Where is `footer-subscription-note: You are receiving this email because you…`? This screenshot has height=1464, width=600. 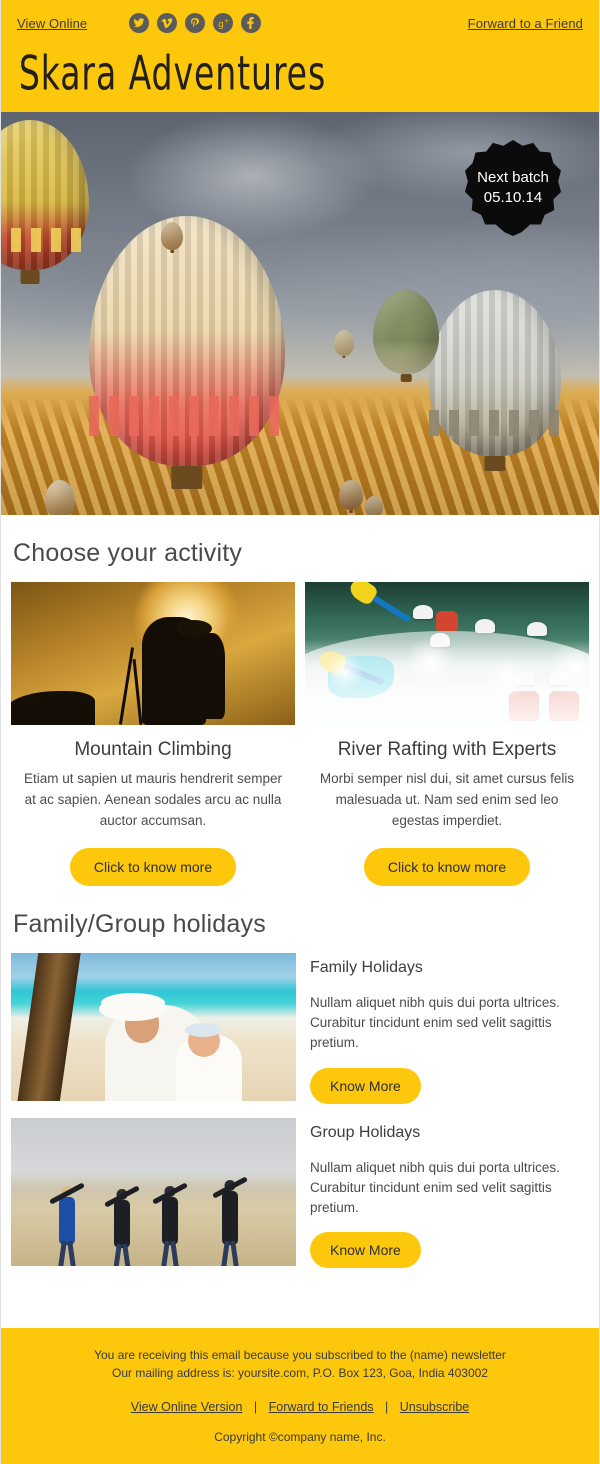
footer-subscription-note: You are receiving this email because you… is located at coordinates (300, 1355).